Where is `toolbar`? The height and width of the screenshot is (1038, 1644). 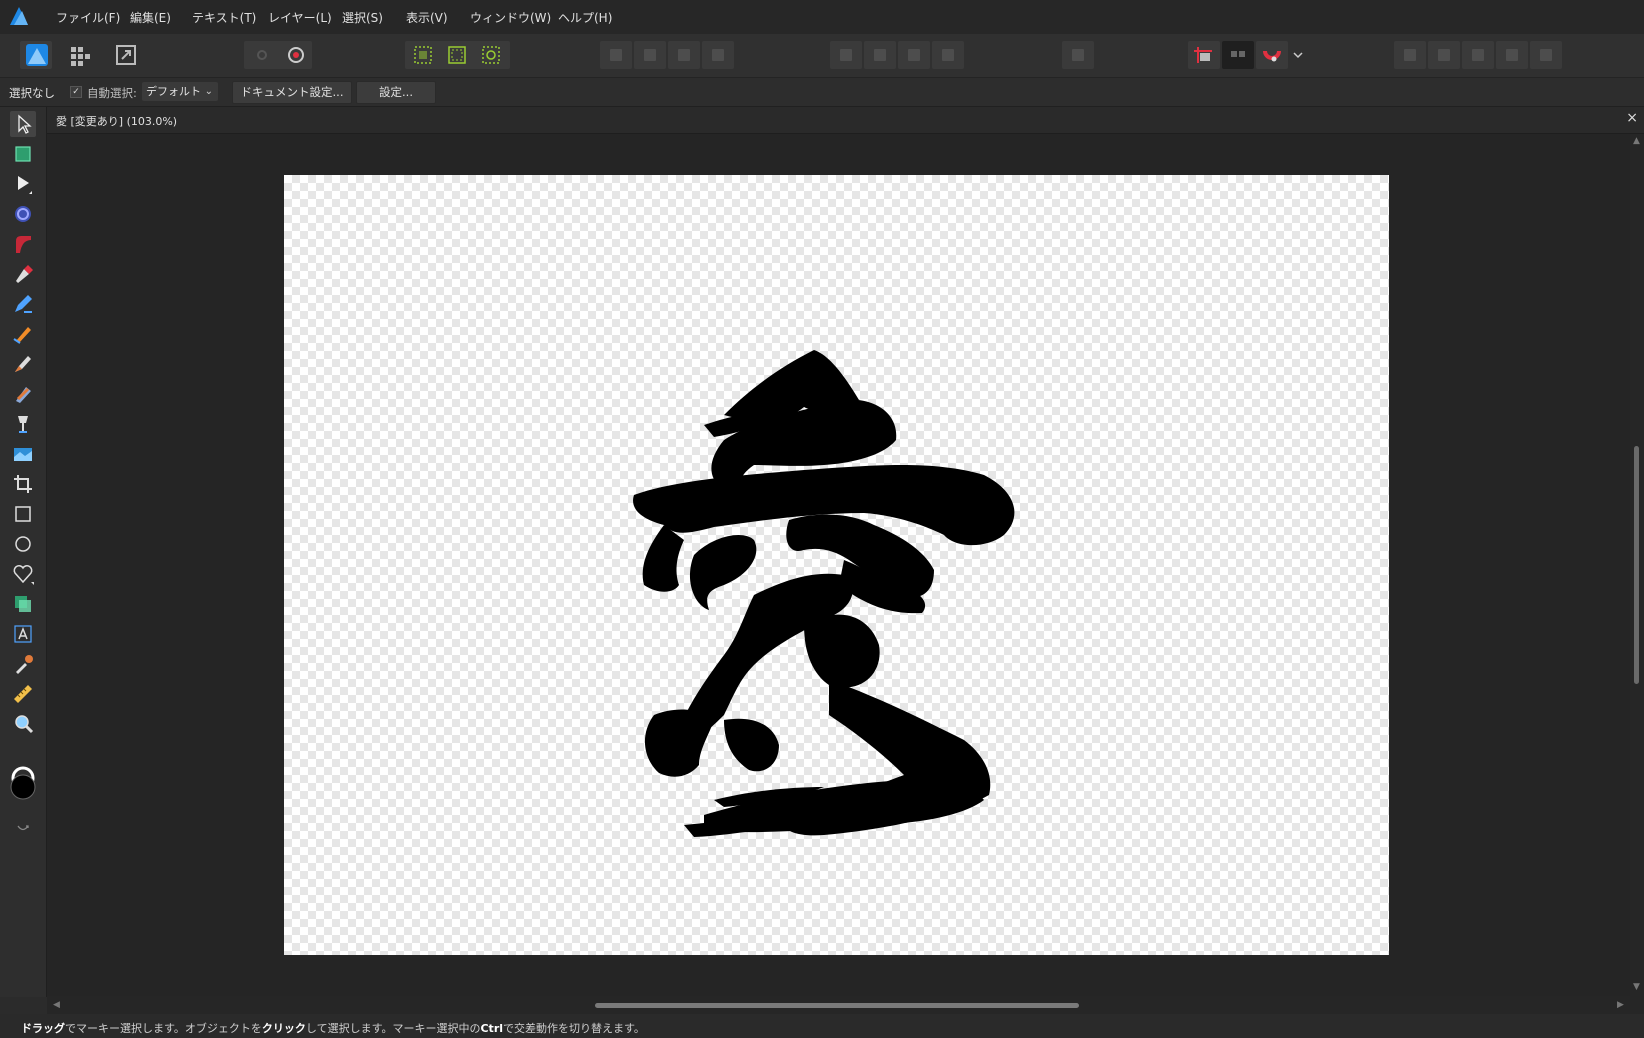
toolbar is located at coordinates (822, 56).